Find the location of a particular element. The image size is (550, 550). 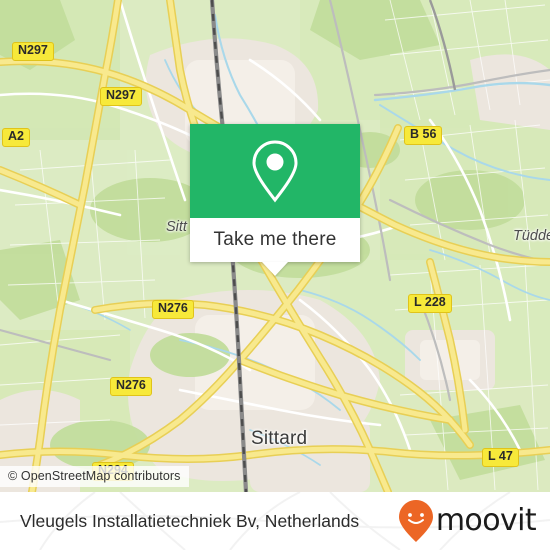

road-shield: A2 is located at coordinates (16, 137).